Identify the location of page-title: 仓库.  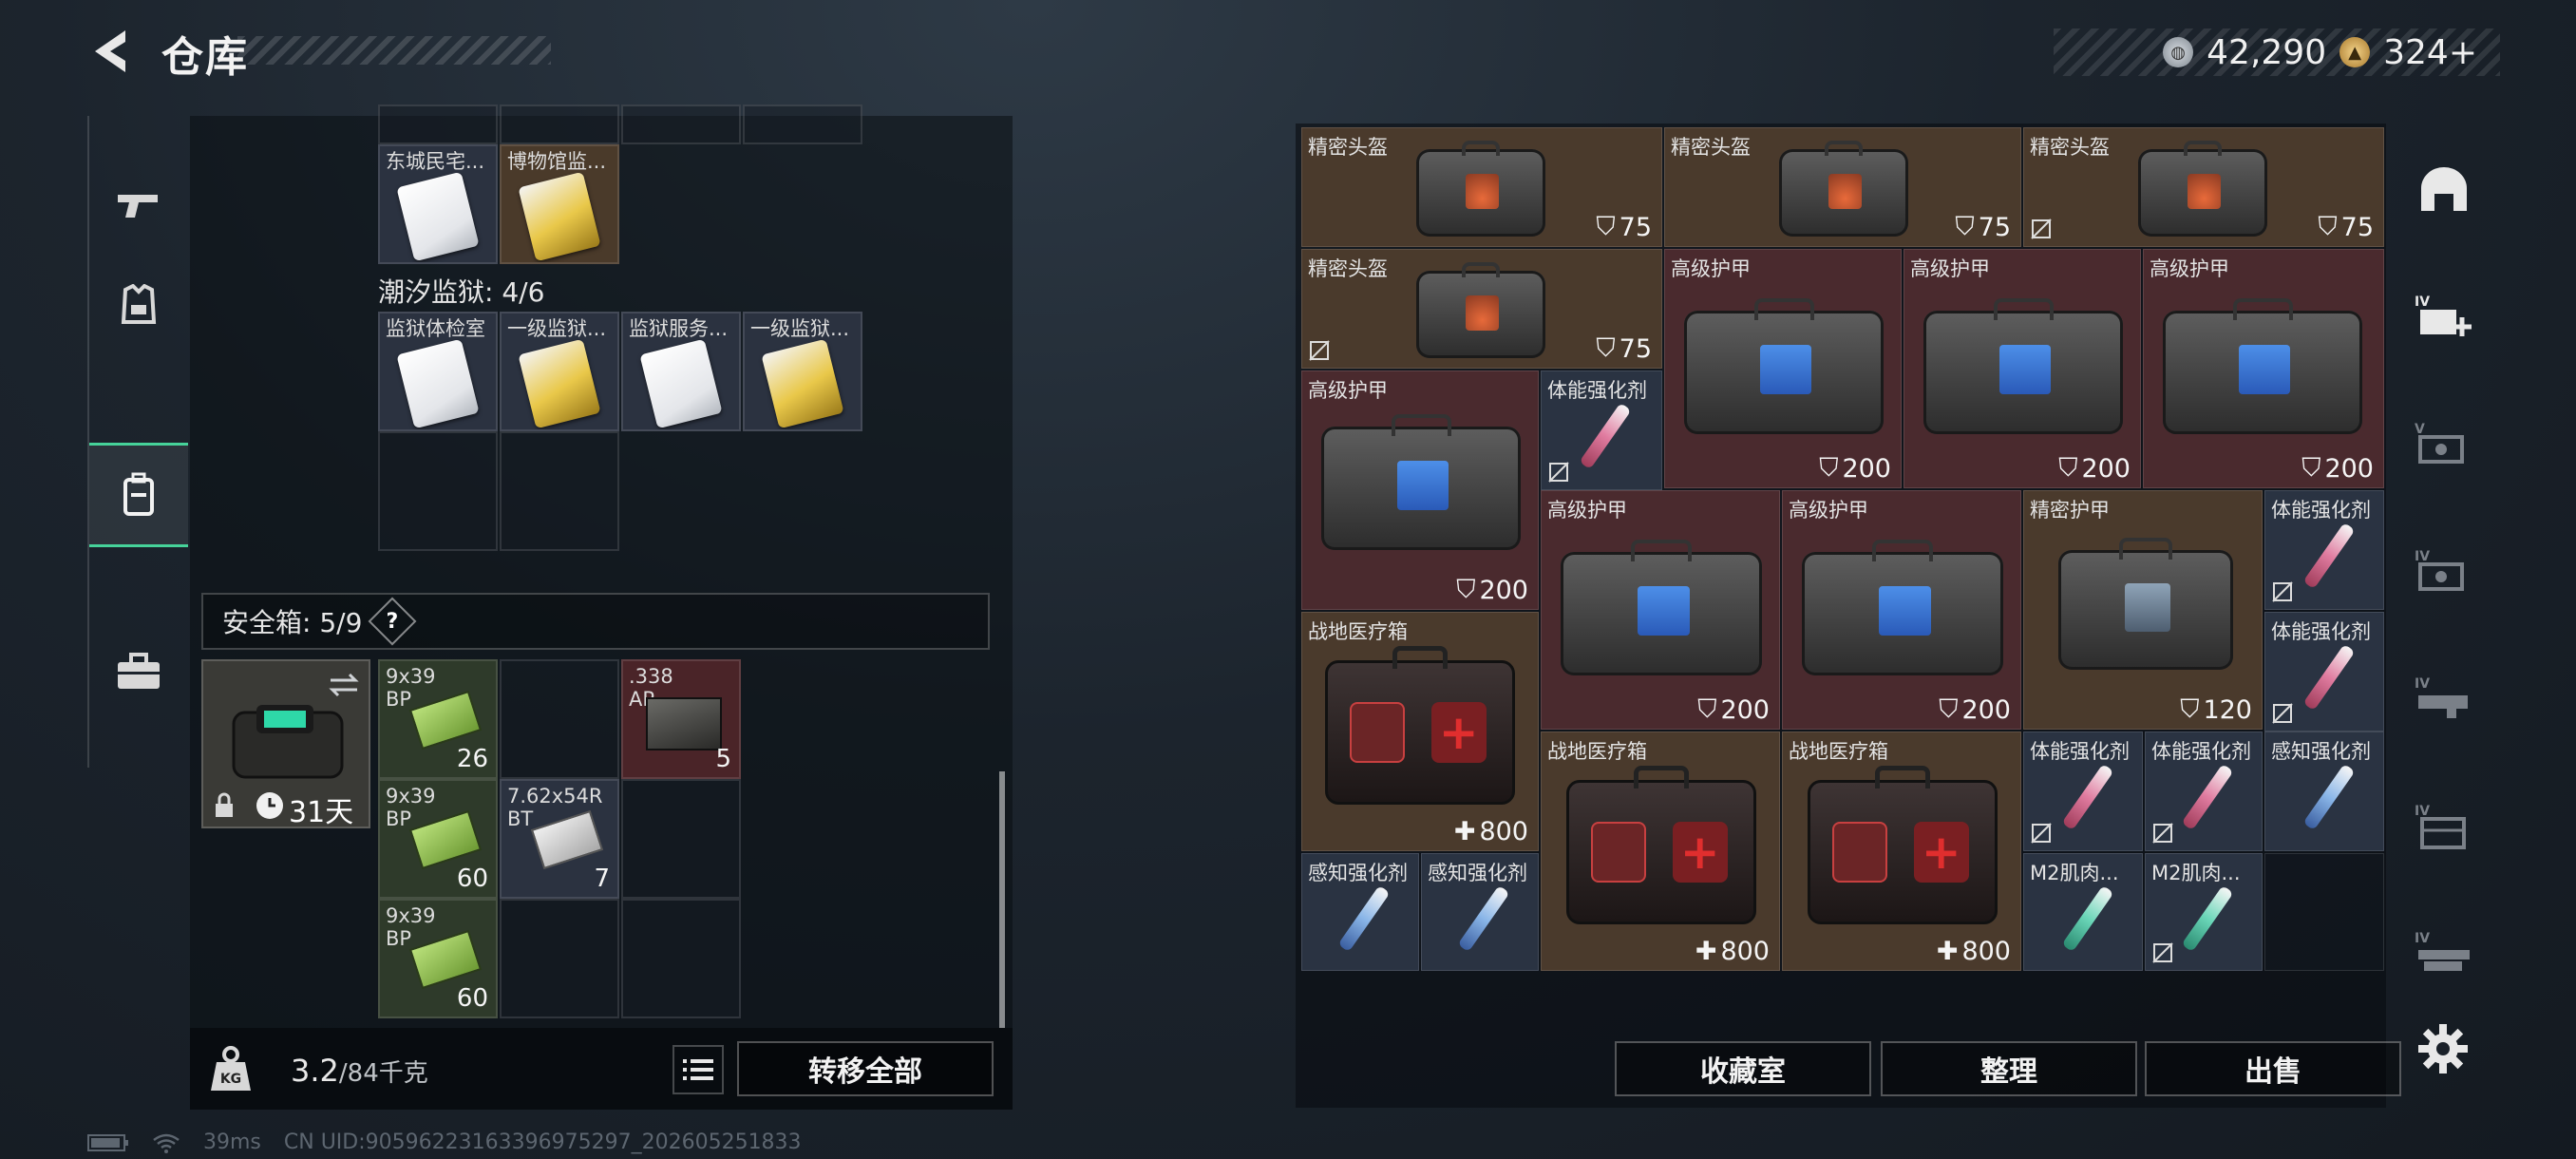
(205, 57).